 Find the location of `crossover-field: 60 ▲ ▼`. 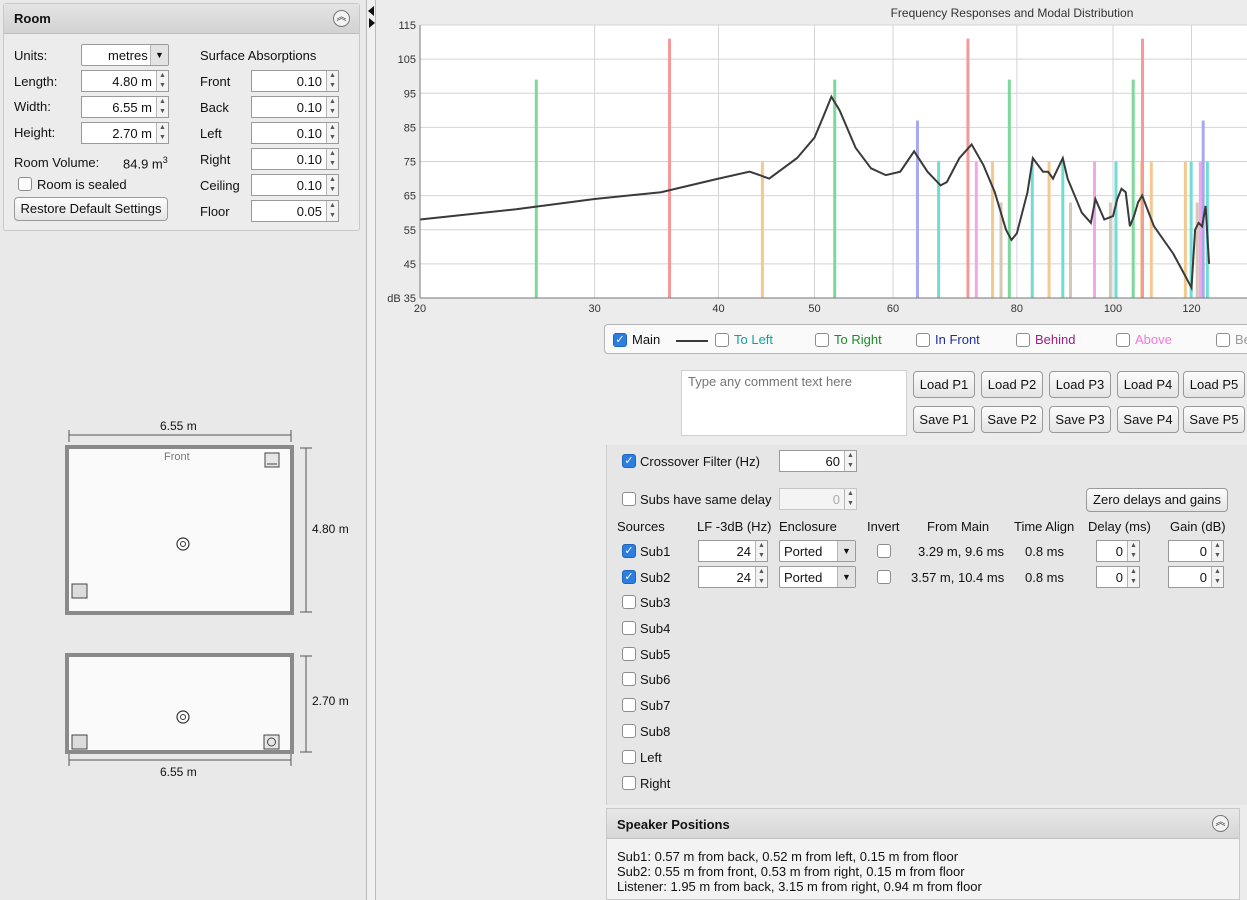

crossover-field: 60 ▲ ▼ is located at coordinates (818, 461).